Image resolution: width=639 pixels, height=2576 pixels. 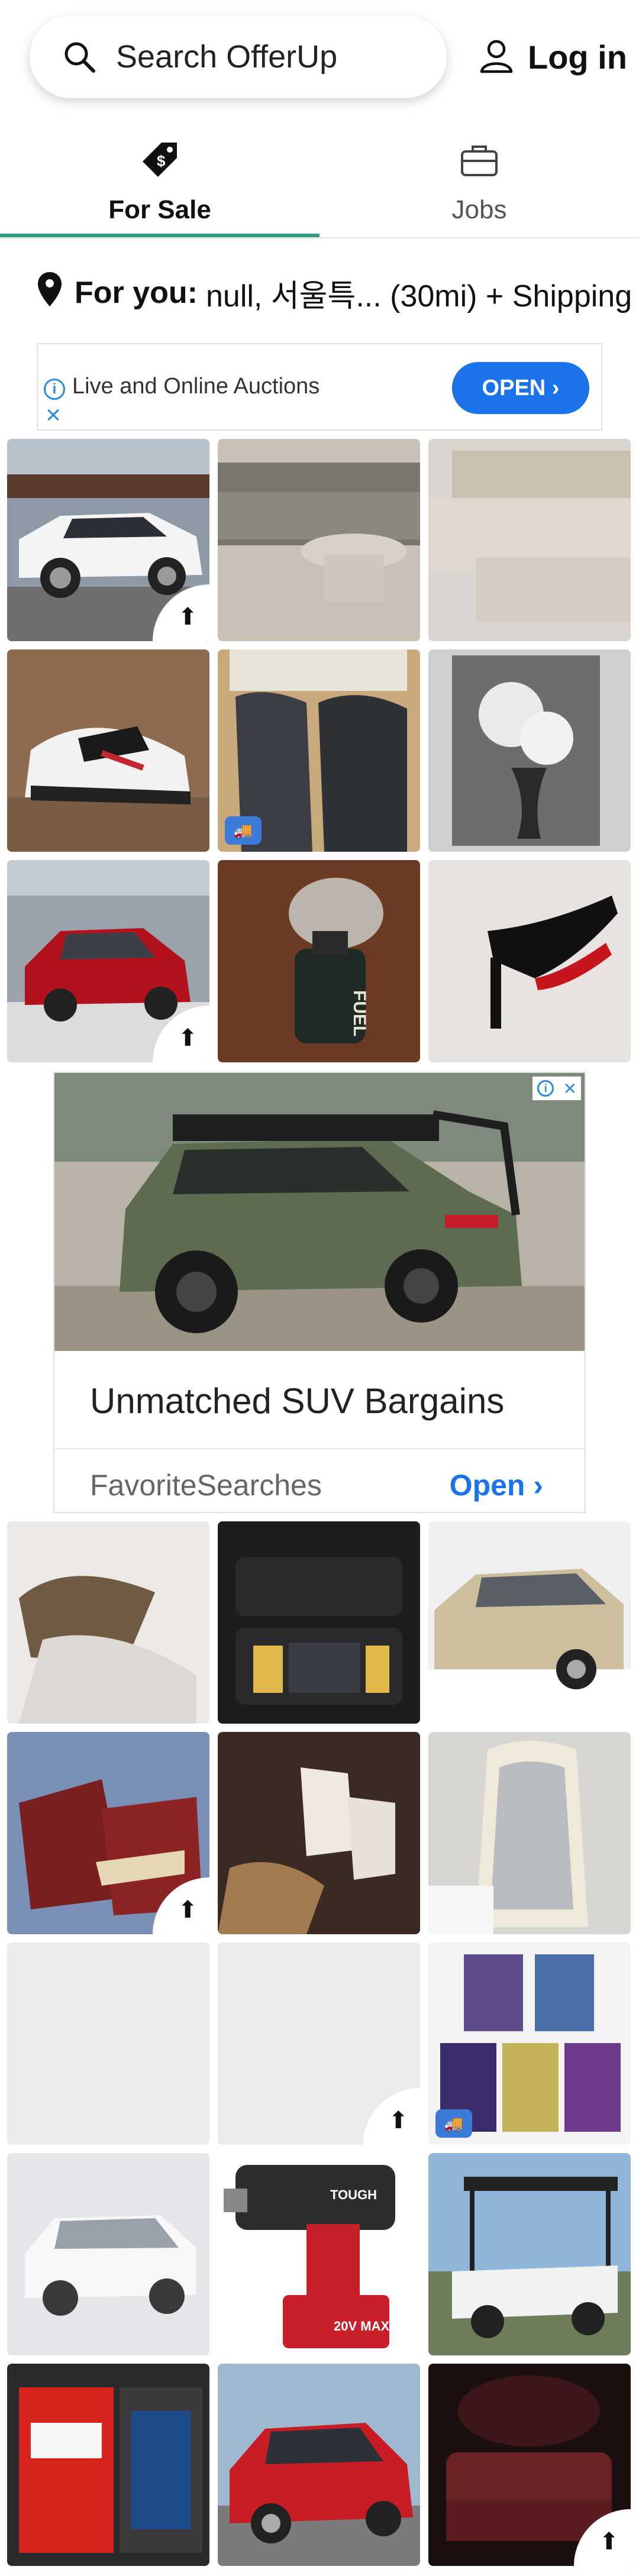 I want to click on category-tabs: $ For Sale Jobs, so click(x=319, y=184).